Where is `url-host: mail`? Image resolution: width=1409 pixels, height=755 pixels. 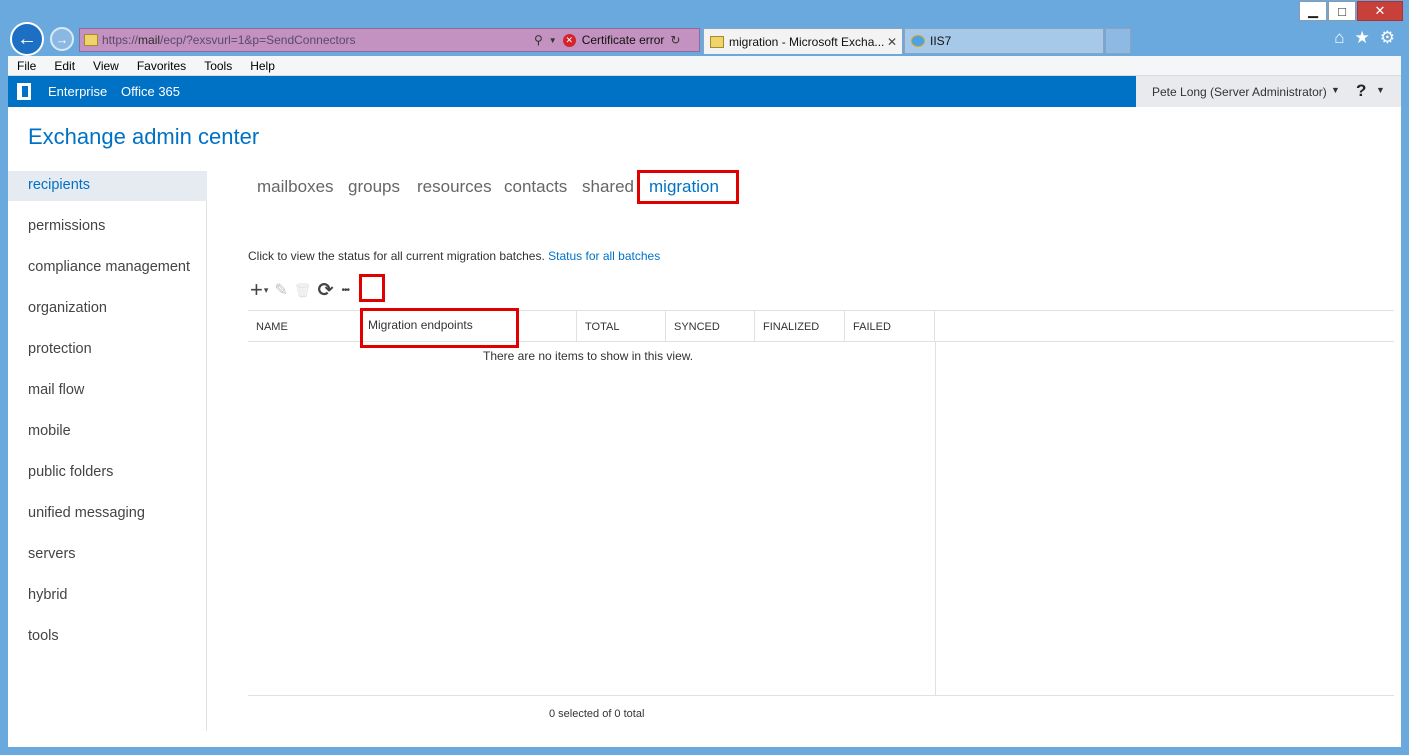
url-host: mail is located at coordinates (149, 40).